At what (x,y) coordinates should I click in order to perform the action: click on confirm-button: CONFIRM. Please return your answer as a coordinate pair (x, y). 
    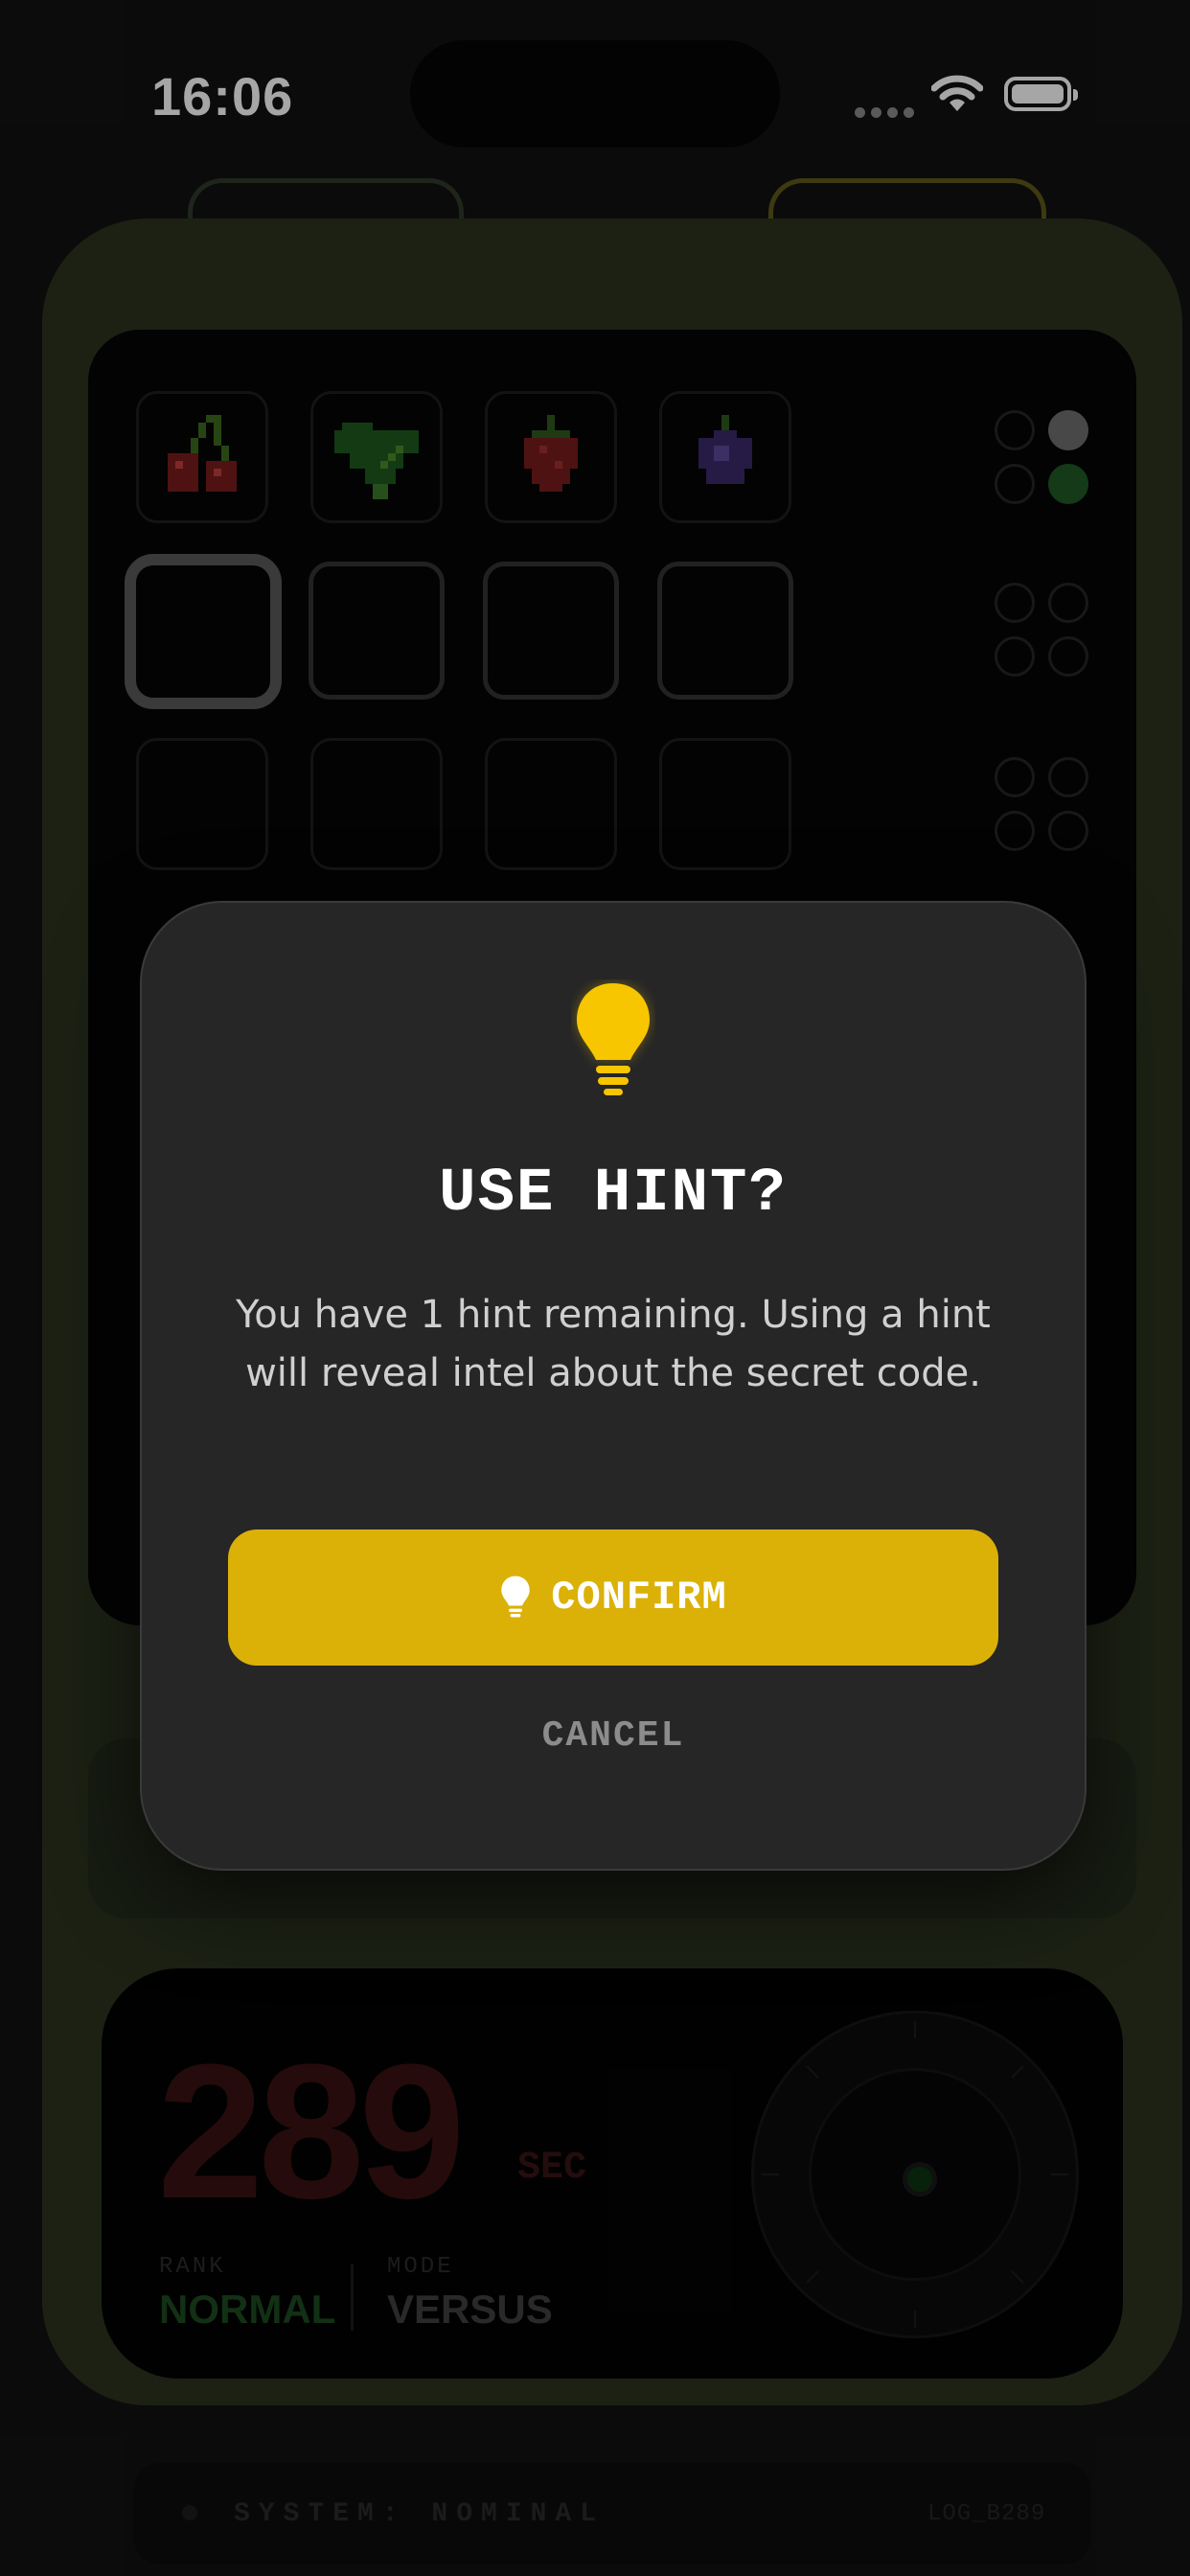
    Looking at the image, I should click on (613, 1598).